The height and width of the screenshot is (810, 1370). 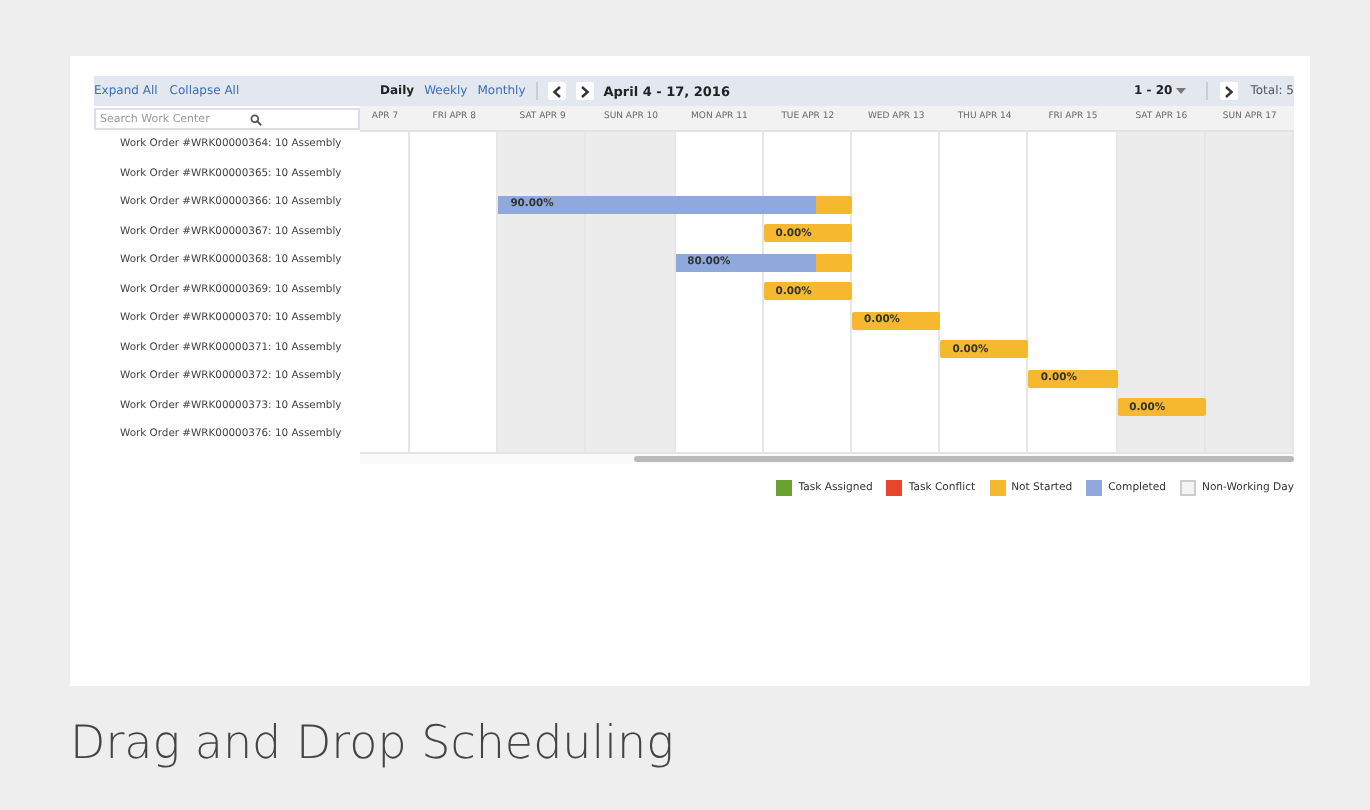 What do you see at coordinates (373, 743) in the screenshot?
I see `caption: Drag and Drop Scheduling` at bounding box center [373, 743].